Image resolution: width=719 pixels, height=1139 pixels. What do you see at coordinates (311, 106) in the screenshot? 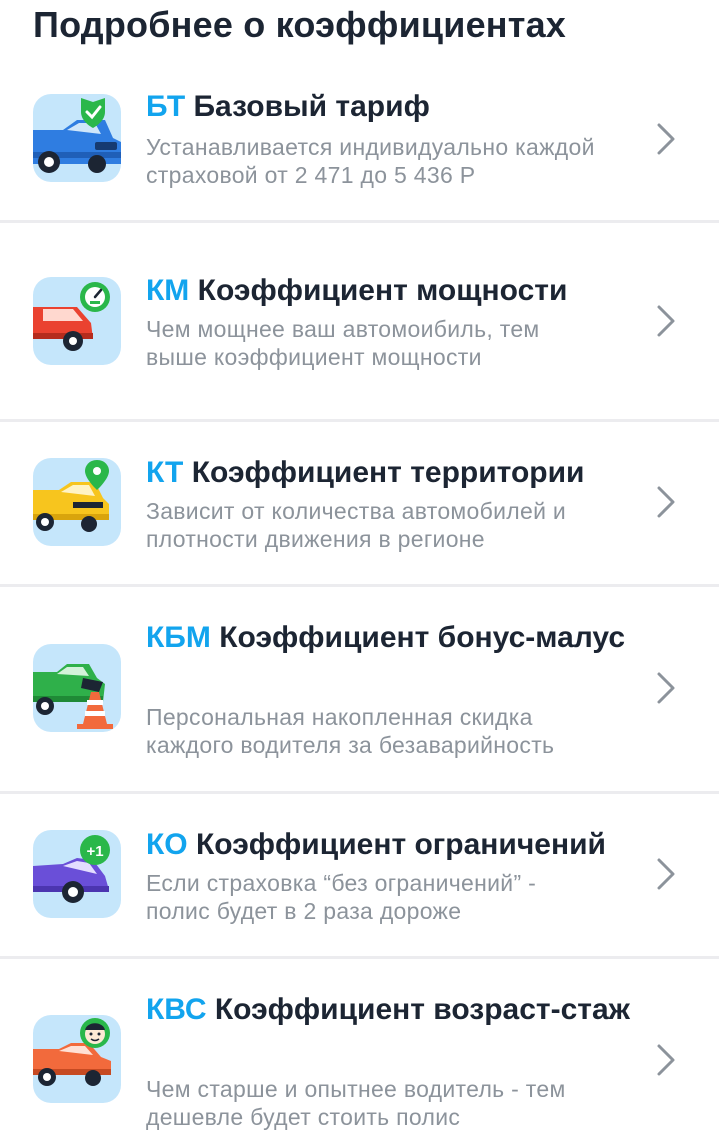
I see `coefficient-name: Базовый тариф` at bounding box center [311, 106].